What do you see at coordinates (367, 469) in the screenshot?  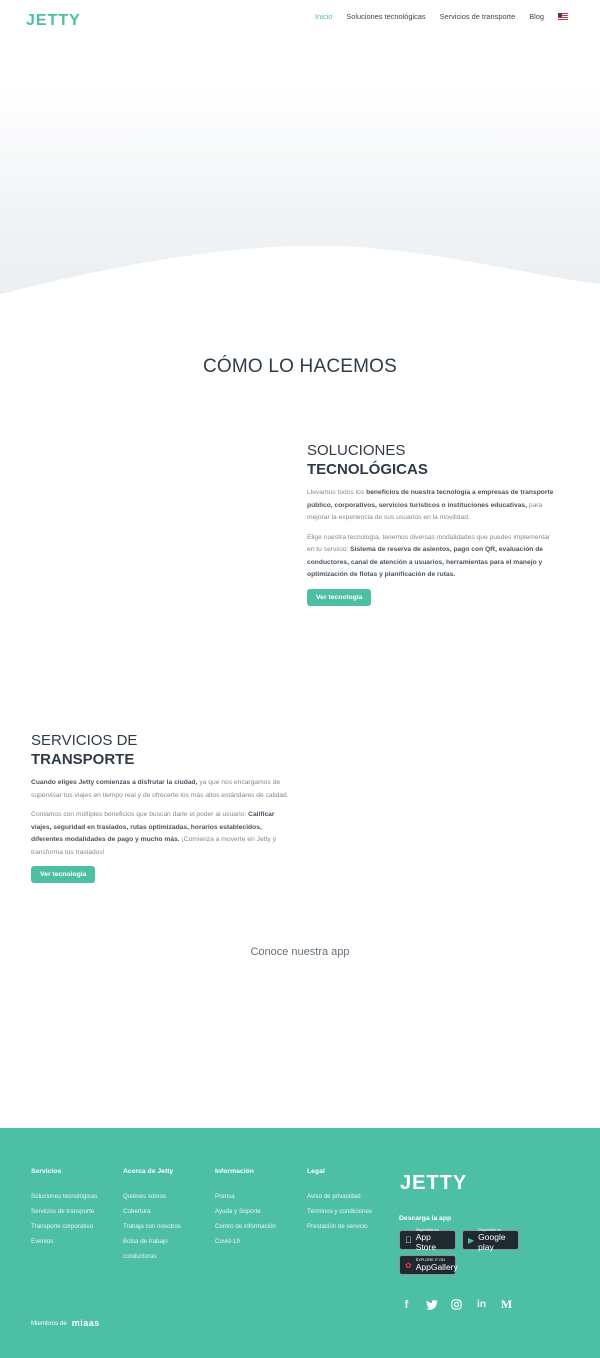 I see `solutions-title-bold: TECNOLÓGICAS` at bounding box center [367, 469].